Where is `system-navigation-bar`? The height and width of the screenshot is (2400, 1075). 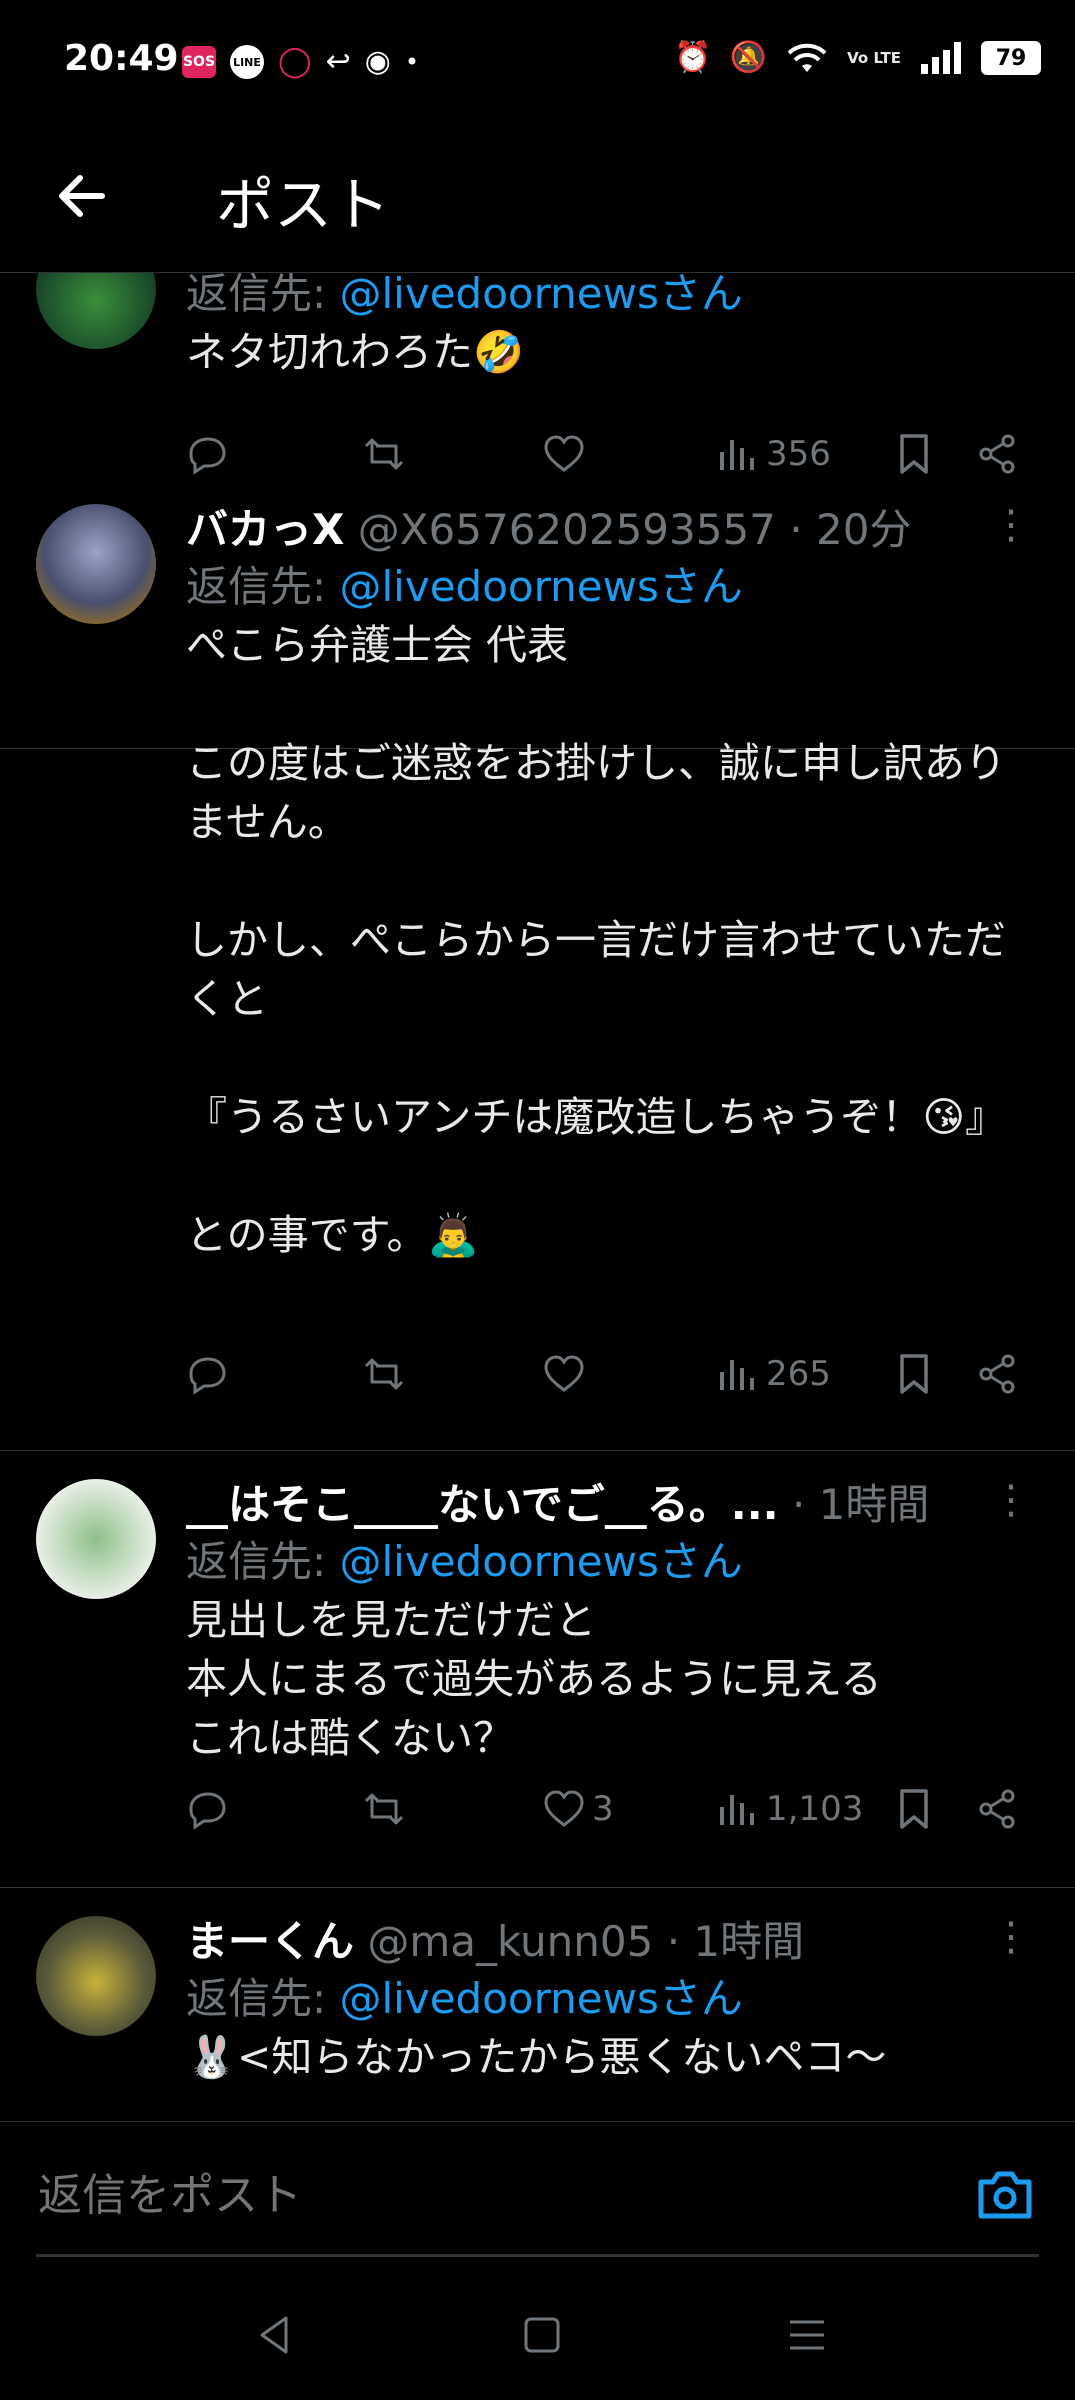
system-navigation-bar is located at coordinates (537, 2335).